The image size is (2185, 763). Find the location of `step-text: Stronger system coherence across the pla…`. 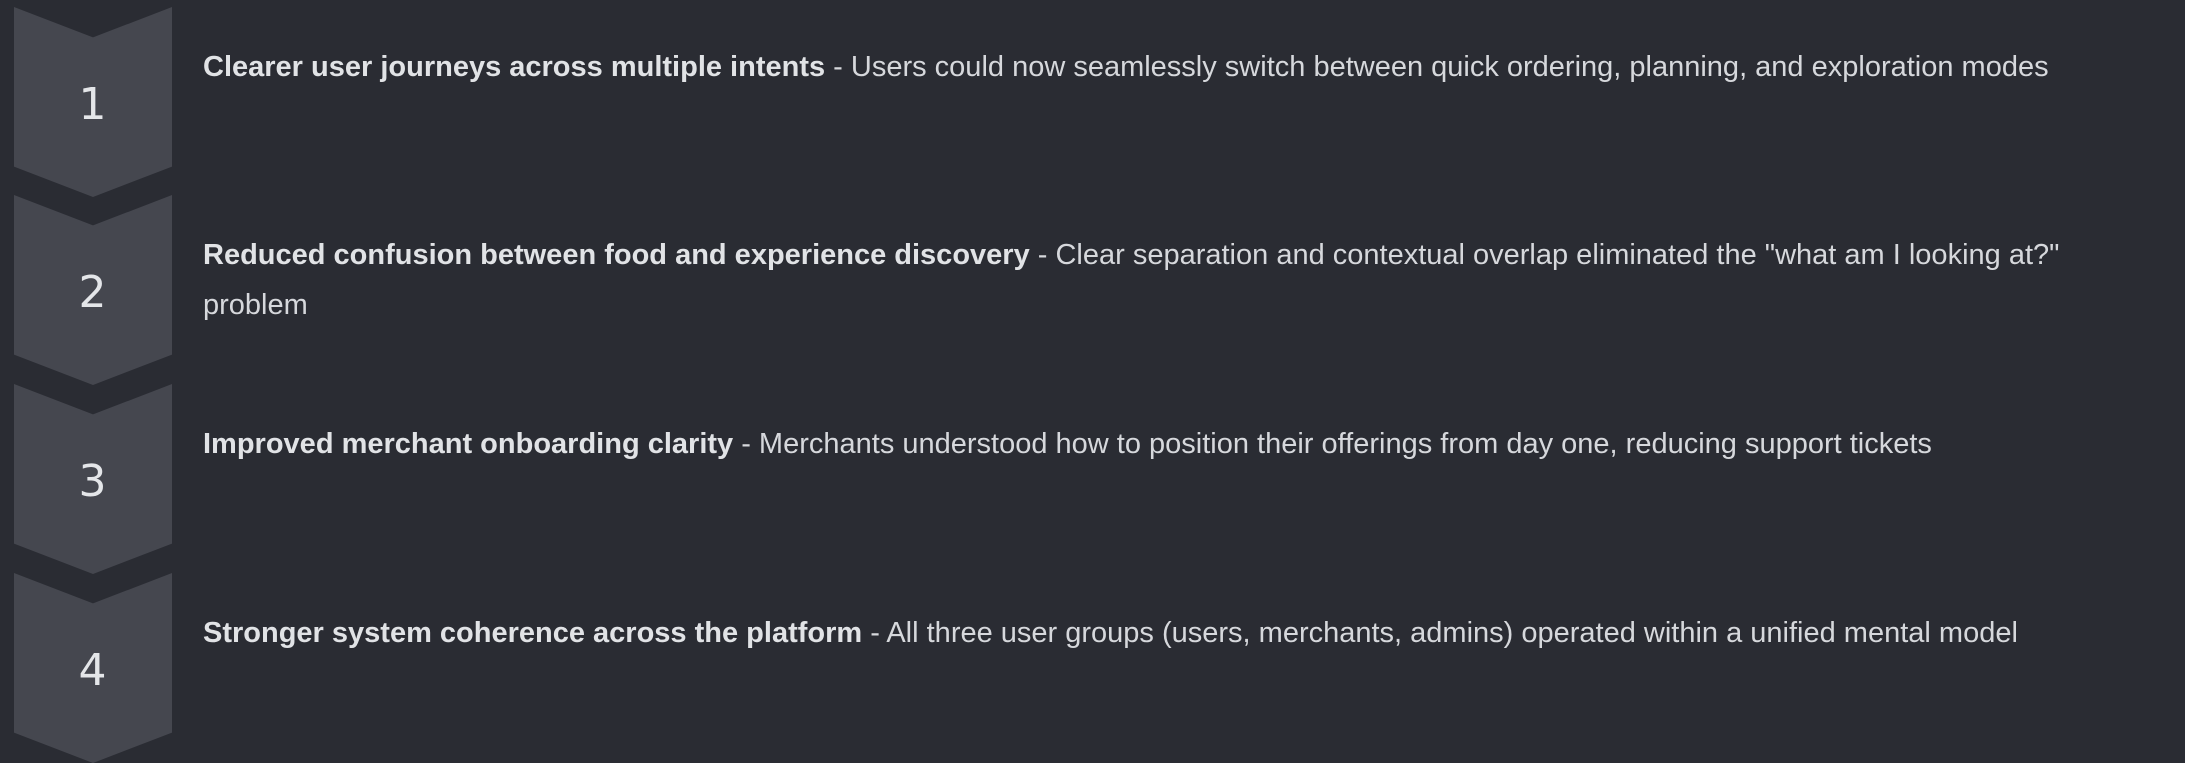

step-text: Stronger system coherence across the pla… is located at coordinates (1183, 633).